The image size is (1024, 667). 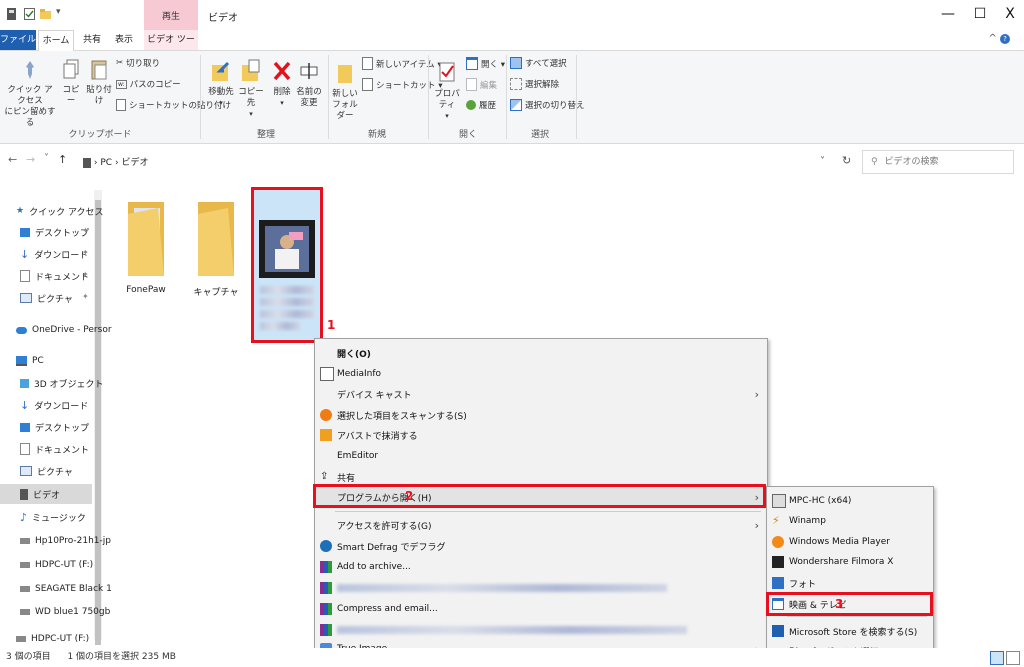 What do you see at coordinates (71, 83) in the screenshot?
I see `copy-button: コピー` at bounding box center [71, 83].